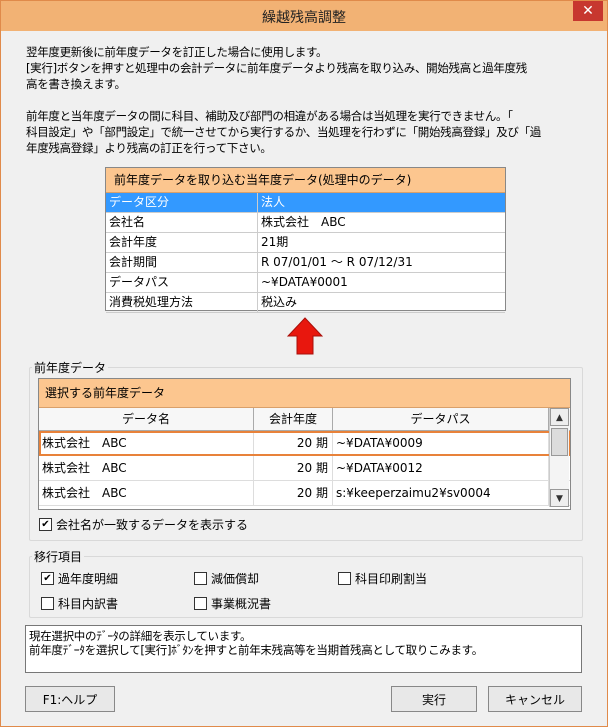 The image size is (608, 727). Describe the element at coordinates (441, 468) in the screenshot. I see `cell-path: ~¥DATA¥0012` at that location.